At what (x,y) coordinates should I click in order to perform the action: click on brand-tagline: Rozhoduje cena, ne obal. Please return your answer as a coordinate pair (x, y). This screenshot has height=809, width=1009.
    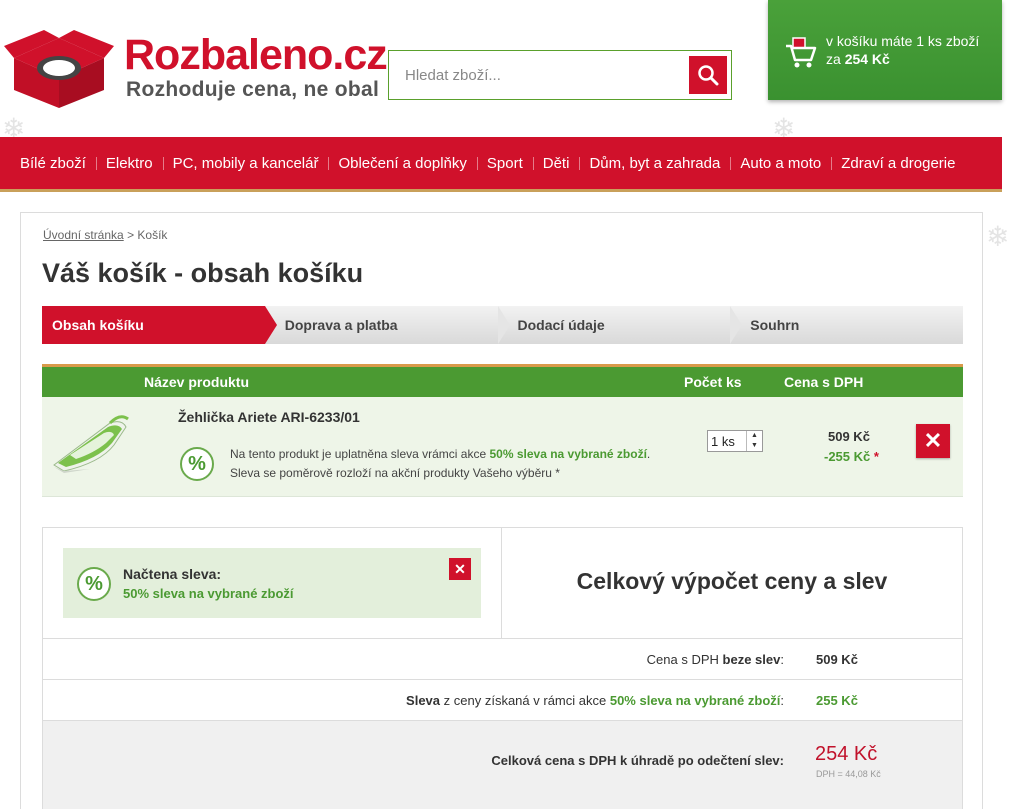
    Looking at the image, I should click on (253, 89).